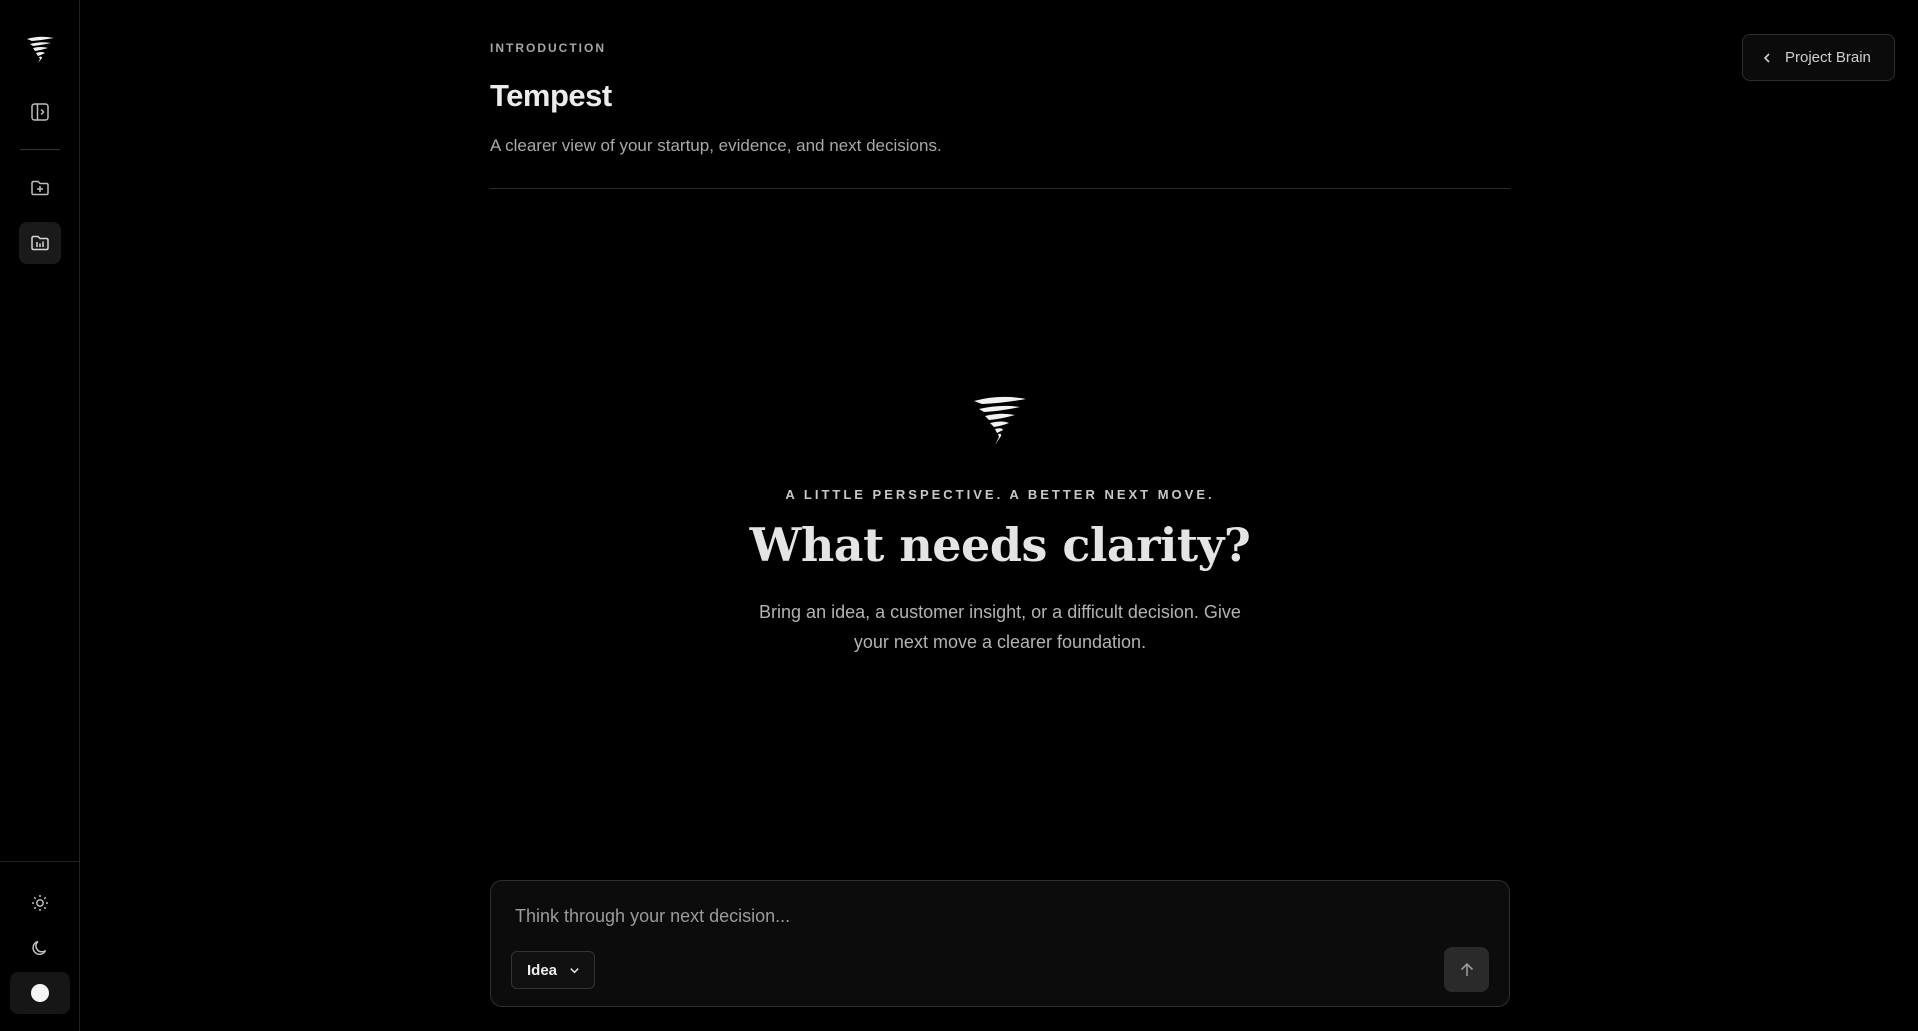 This screenshot has height=1031, width=1918. Describe the element at coordinates (40, 149) in the screenshot. I see `sidebar-divider` at that location.